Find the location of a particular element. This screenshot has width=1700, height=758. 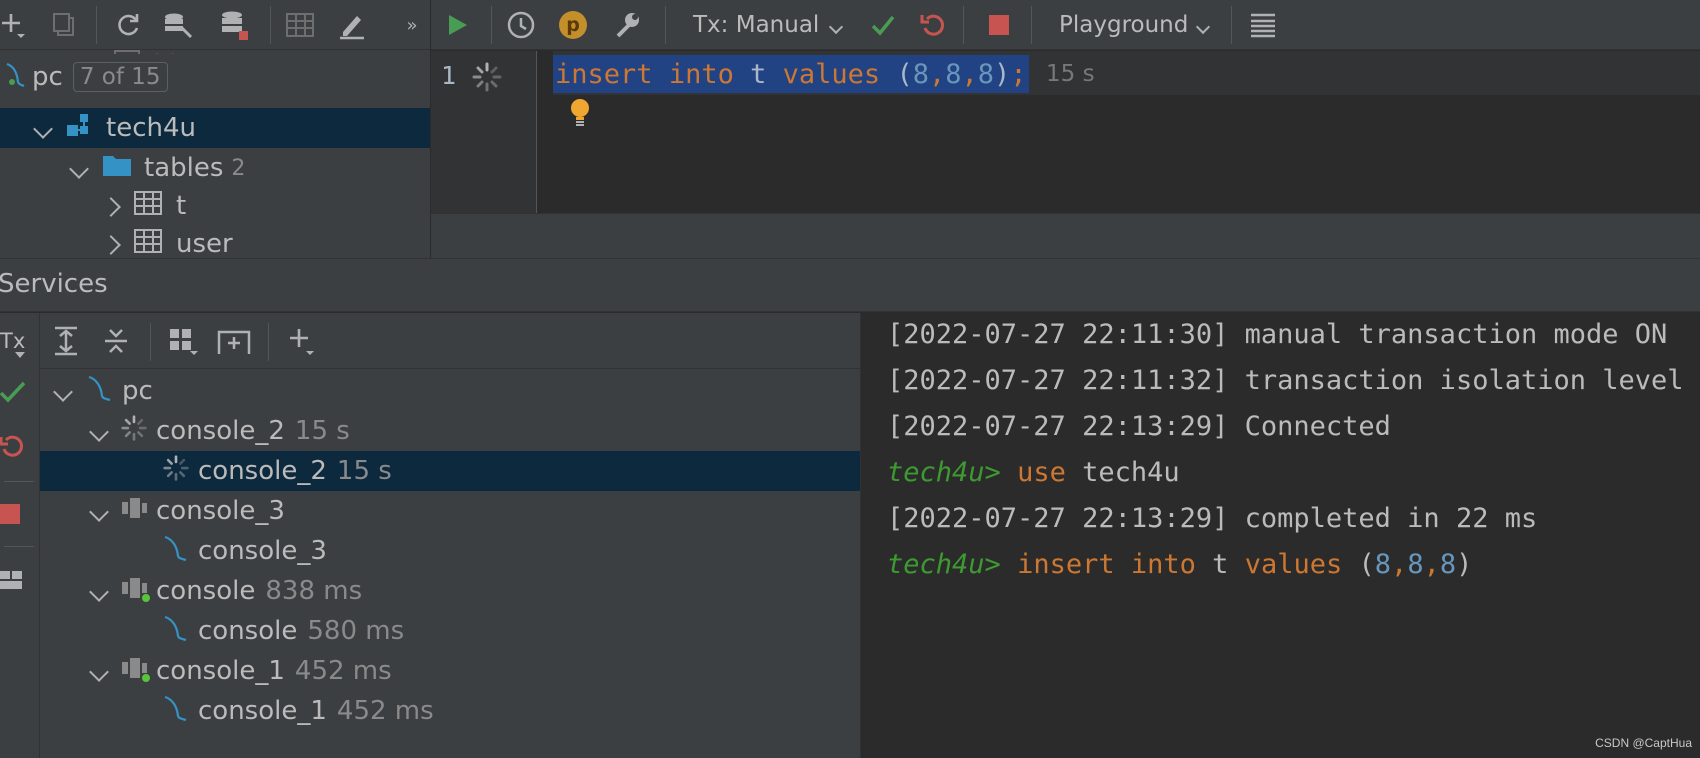

table-label: user is located at coordinates (204, 243).